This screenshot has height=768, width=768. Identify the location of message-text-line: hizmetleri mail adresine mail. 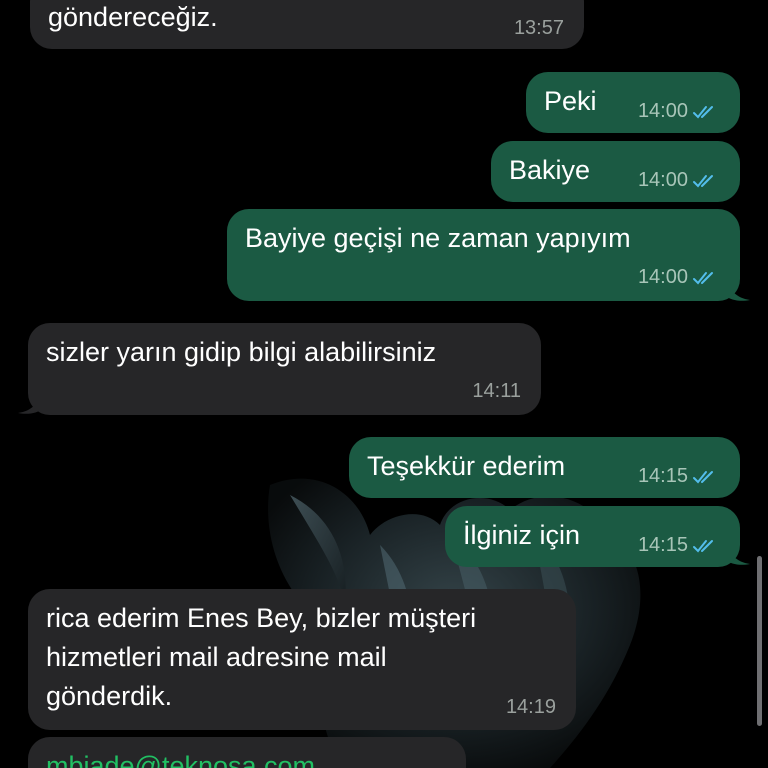
(216, 657).